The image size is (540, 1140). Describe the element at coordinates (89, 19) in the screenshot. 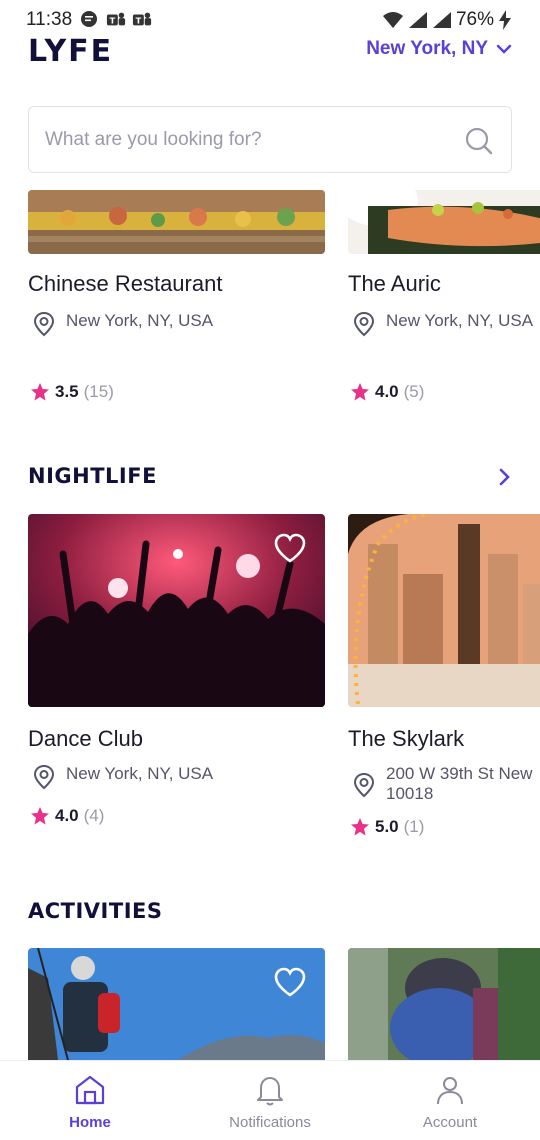

I see `message-icon` at that location.